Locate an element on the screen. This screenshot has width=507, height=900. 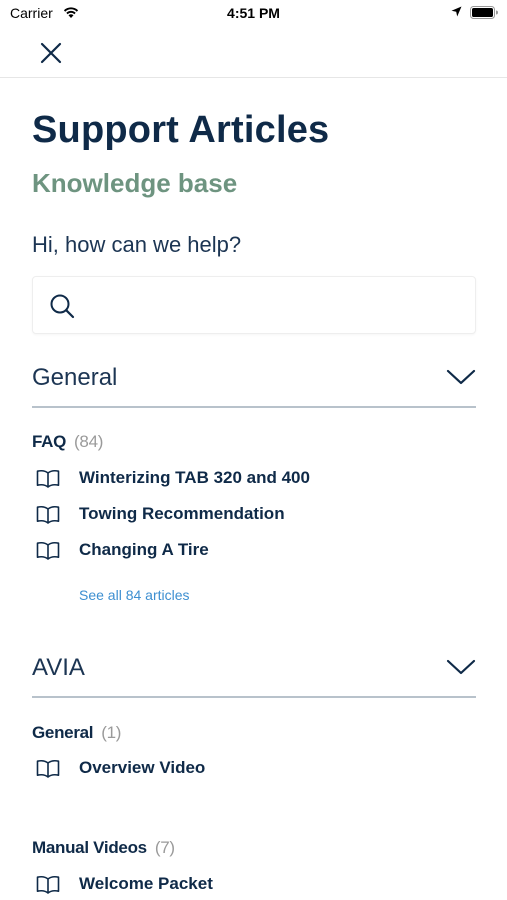
article-item: Winterizing TAB 320 and 400 is located at coordinates (254, 481).